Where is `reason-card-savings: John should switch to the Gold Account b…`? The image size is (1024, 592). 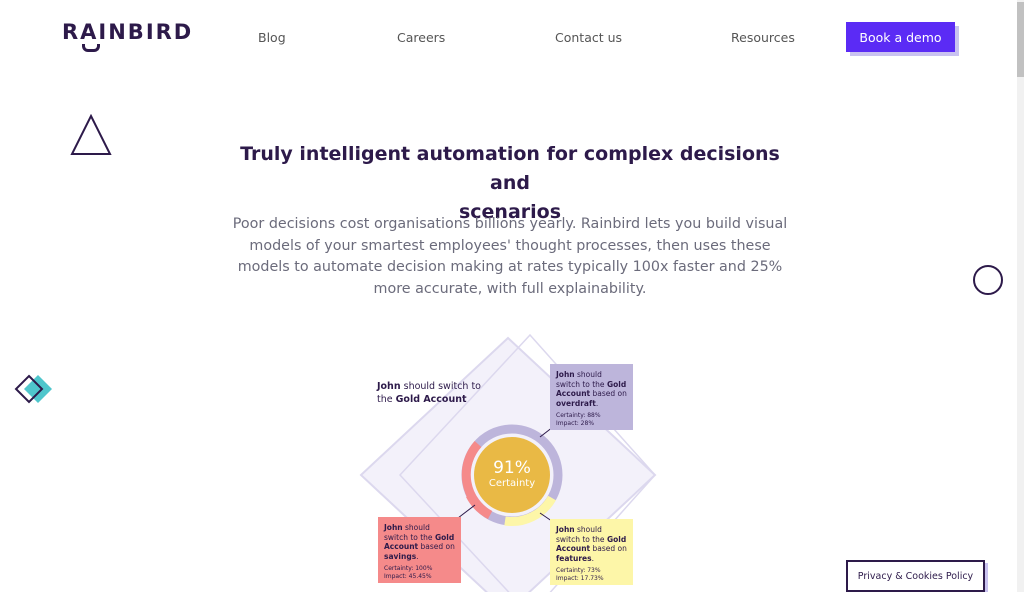
reason-card-savings: John should switch to the Gold Account b… is located at coordinates (419, 550).